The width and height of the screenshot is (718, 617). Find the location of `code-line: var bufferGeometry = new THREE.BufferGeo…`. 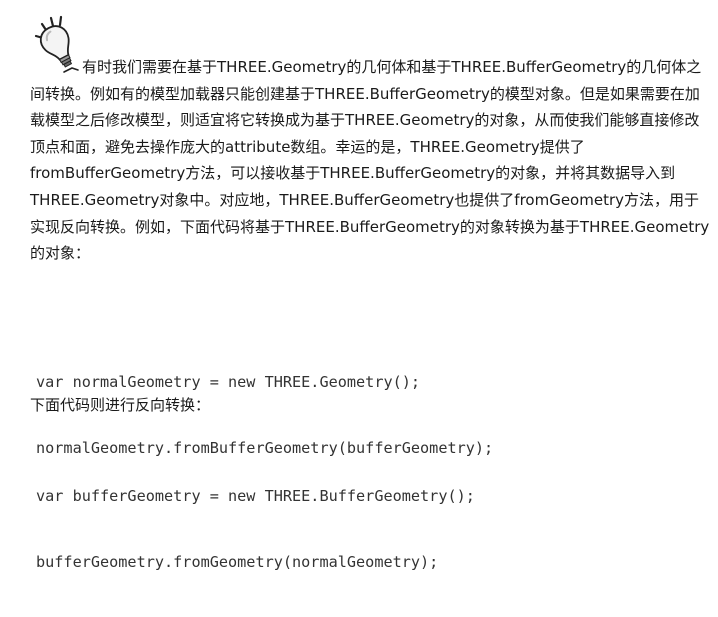

code-line: var bufferGeometry = new THREE.BufferGeo… is located at coordinates (255, 496).